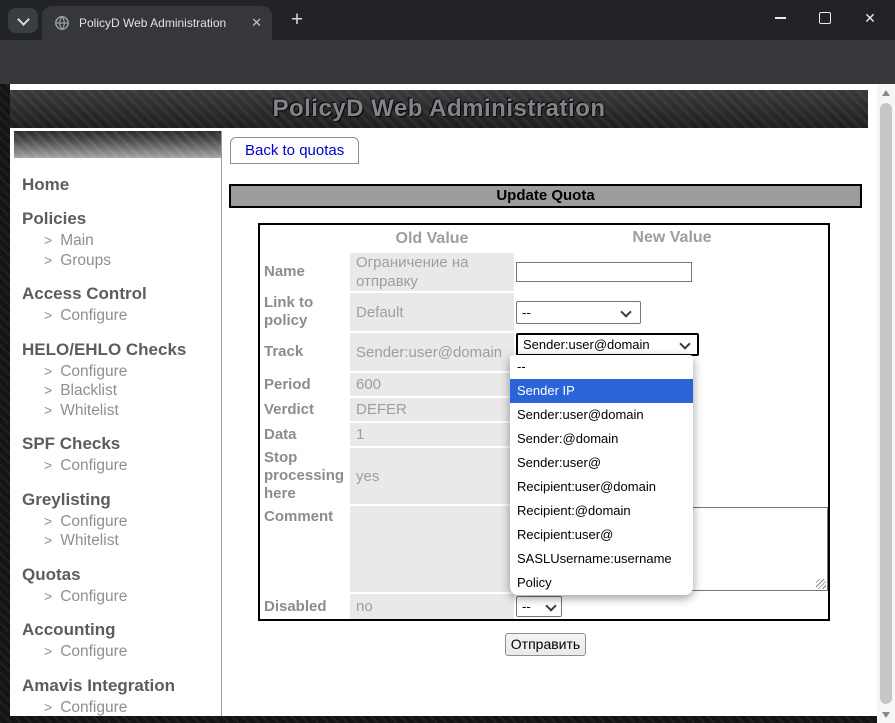  Describe the element at coordinates (121, 241) in the screenshot. I see `sidebar-item-policies-main: > Main` at that location.